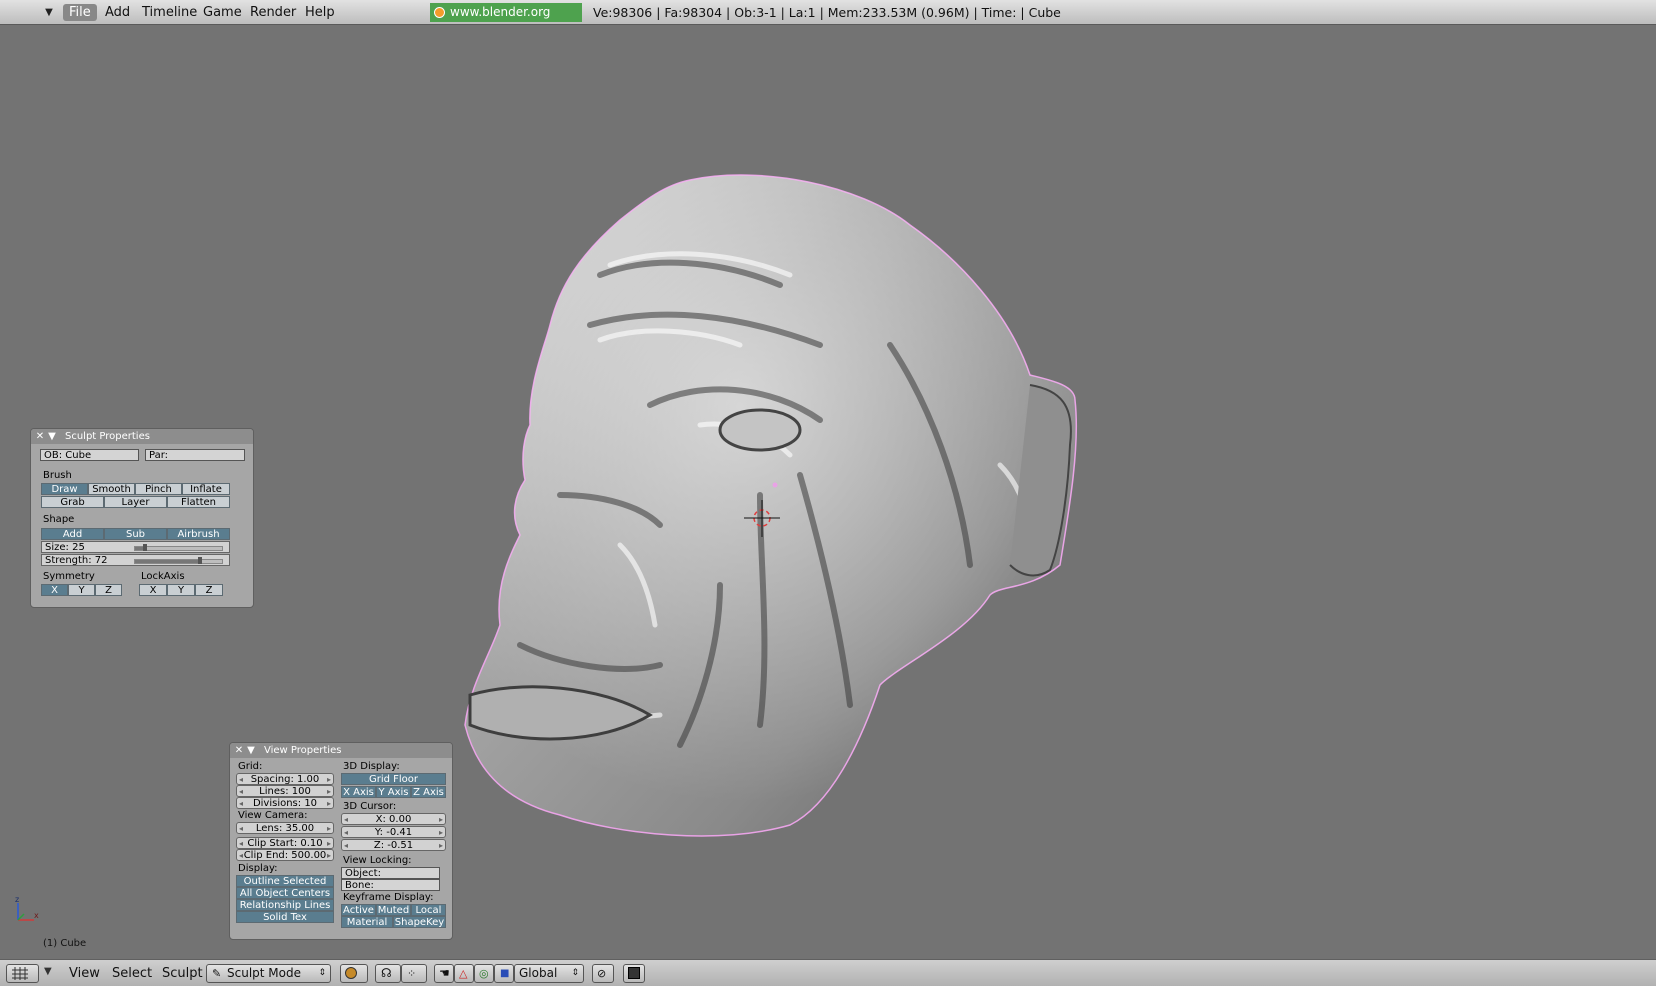  Describe the element at coordinates (198, 502) in the screenshot. I see `brush-flatten-button: Flatten` at that location.